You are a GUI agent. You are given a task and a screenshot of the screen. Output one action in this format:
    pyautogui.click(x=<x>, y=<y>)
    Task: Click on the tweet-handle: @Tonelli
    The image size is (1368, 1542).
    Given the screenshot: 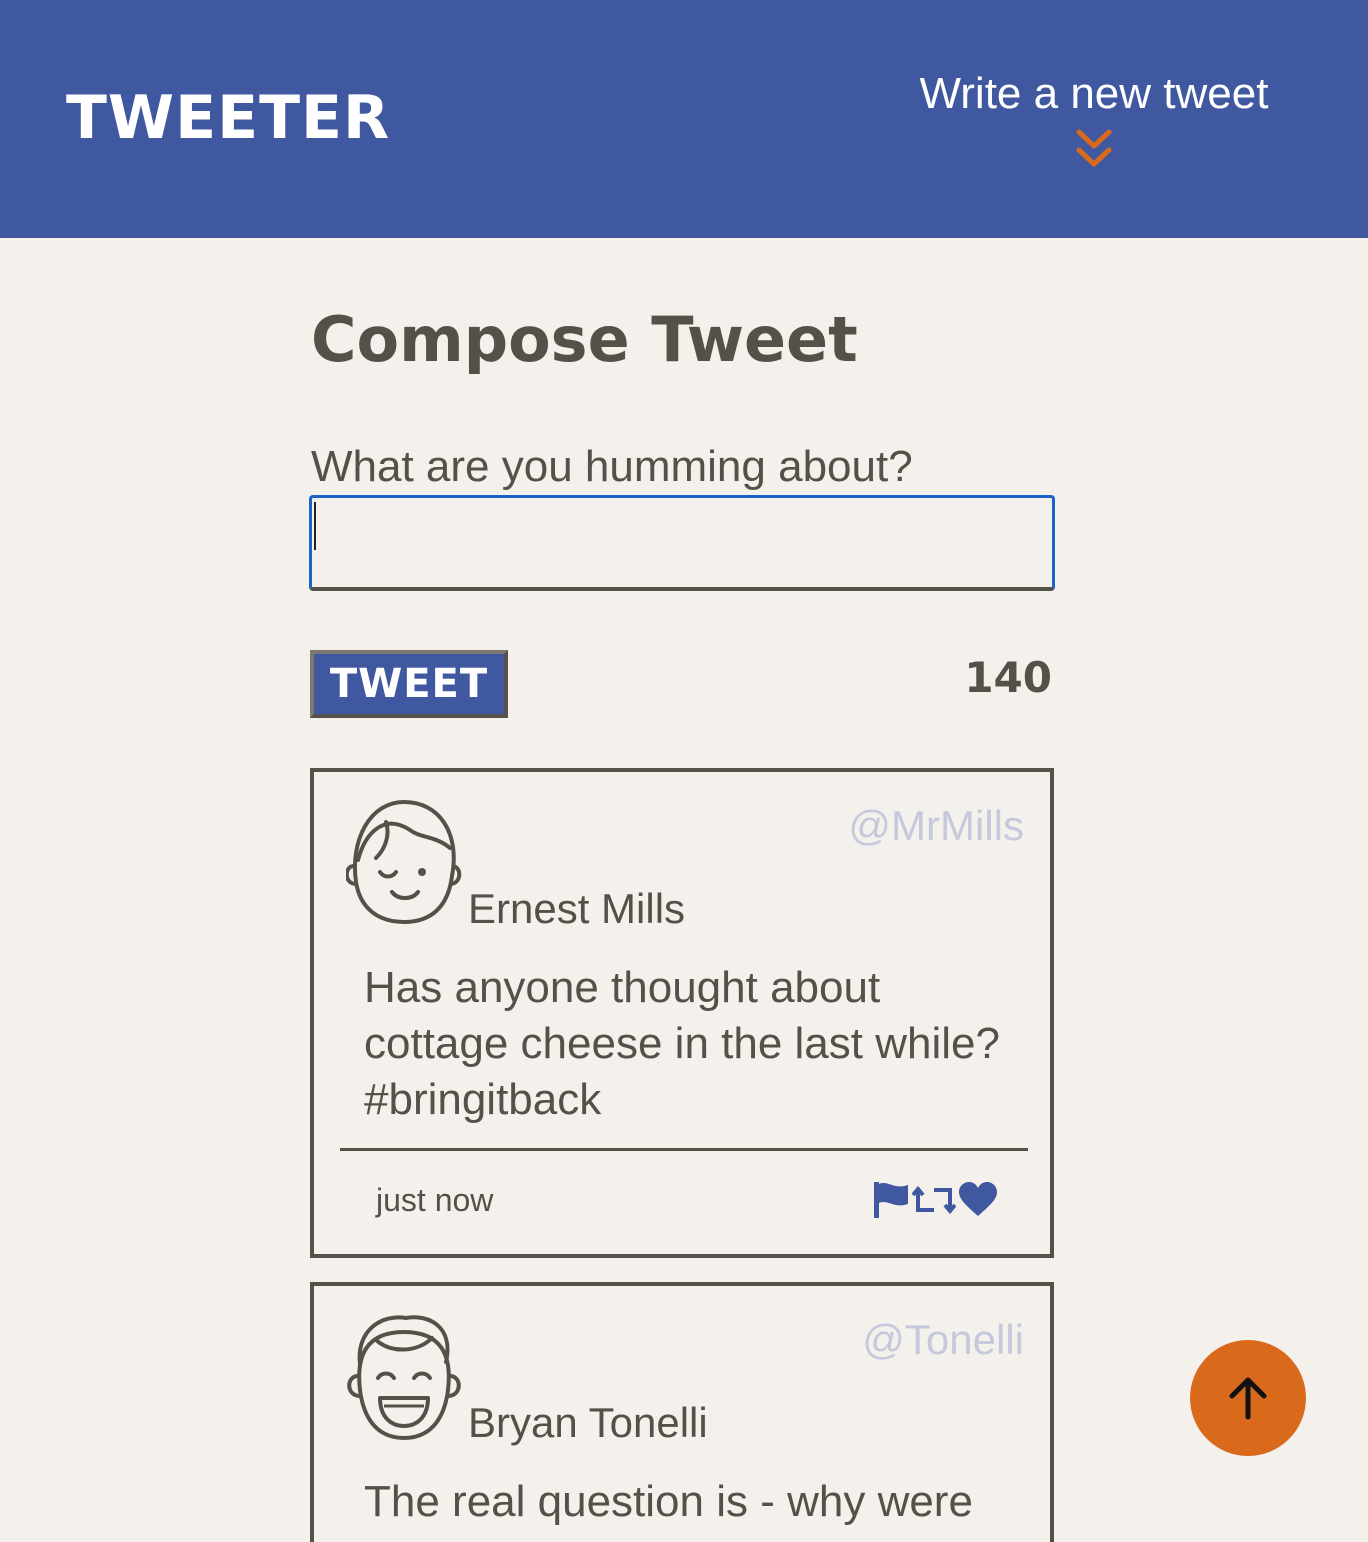 What is the action you would take?
    pyautogui.click(x=943, y=1339)
    